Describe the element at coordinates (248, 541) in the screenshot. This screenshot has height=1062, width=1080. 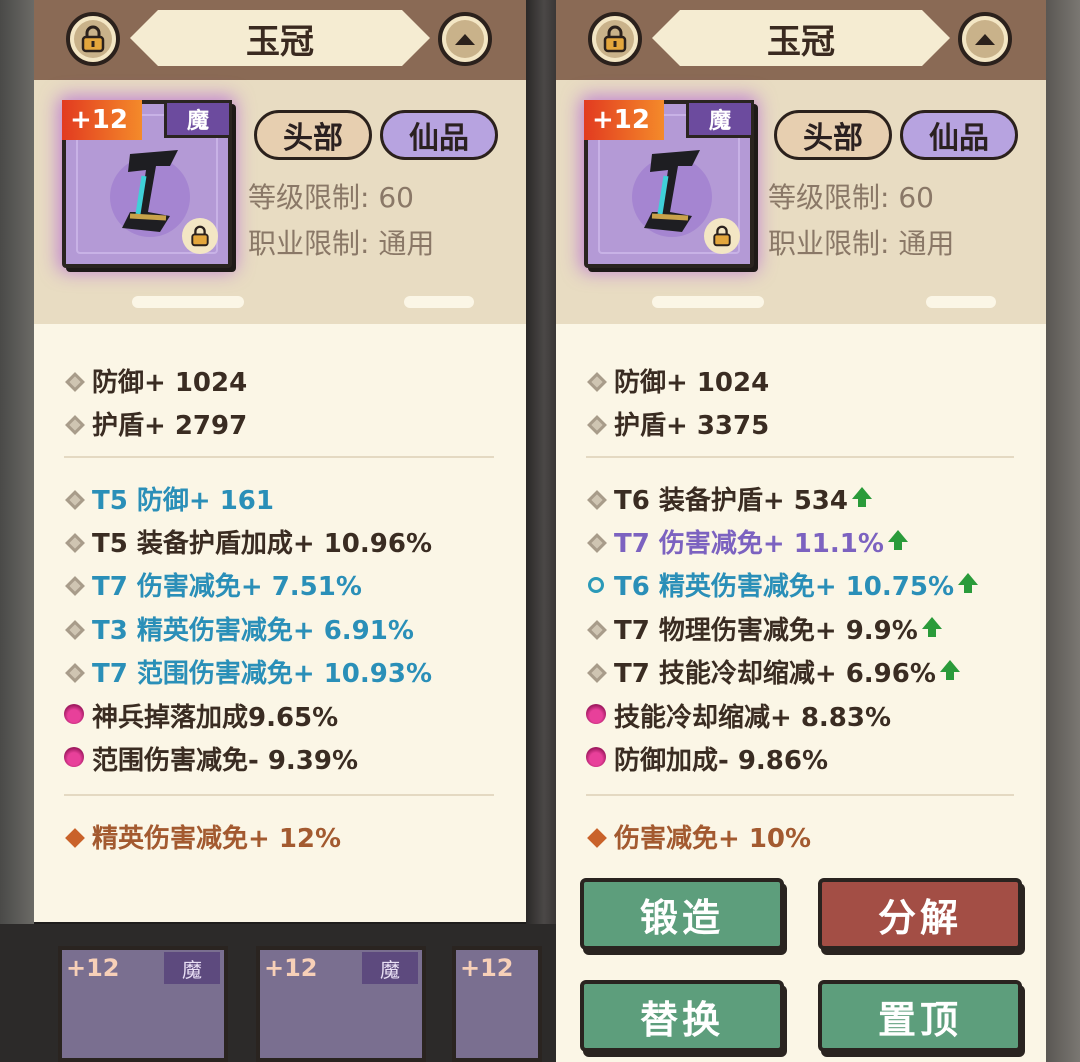
I see `affix-stat: T5 装备护盾加成+ 10.96%` at that location.